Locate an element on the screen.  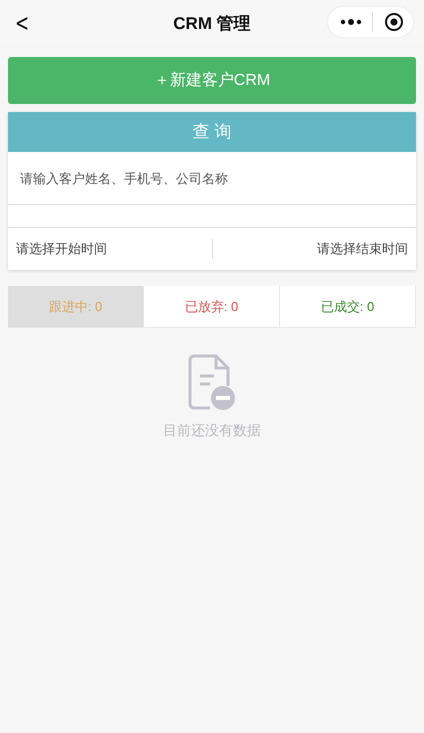
back-button: < is located at coordinates (22, 22).